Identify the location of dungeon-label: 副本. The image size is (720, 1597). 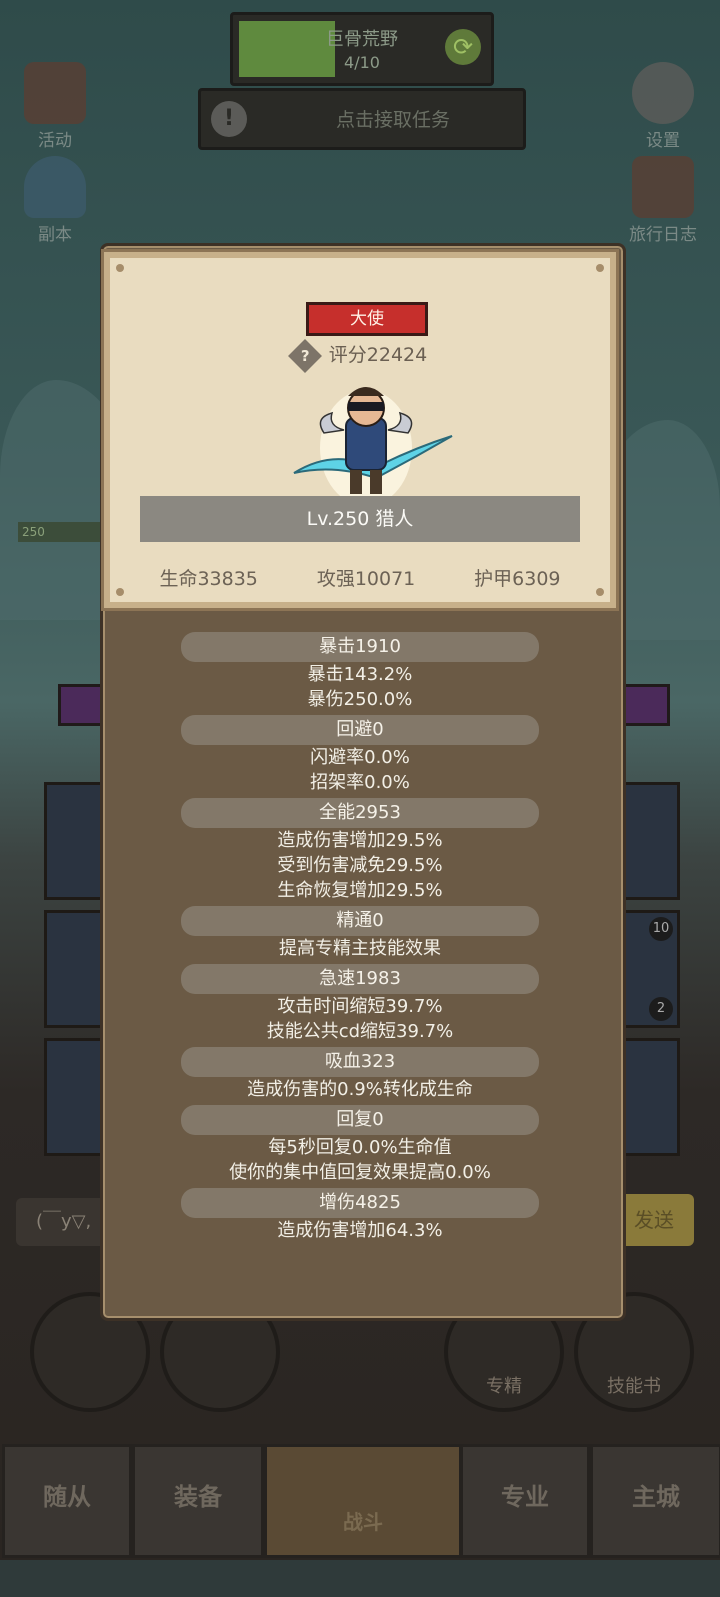
(55, 235).